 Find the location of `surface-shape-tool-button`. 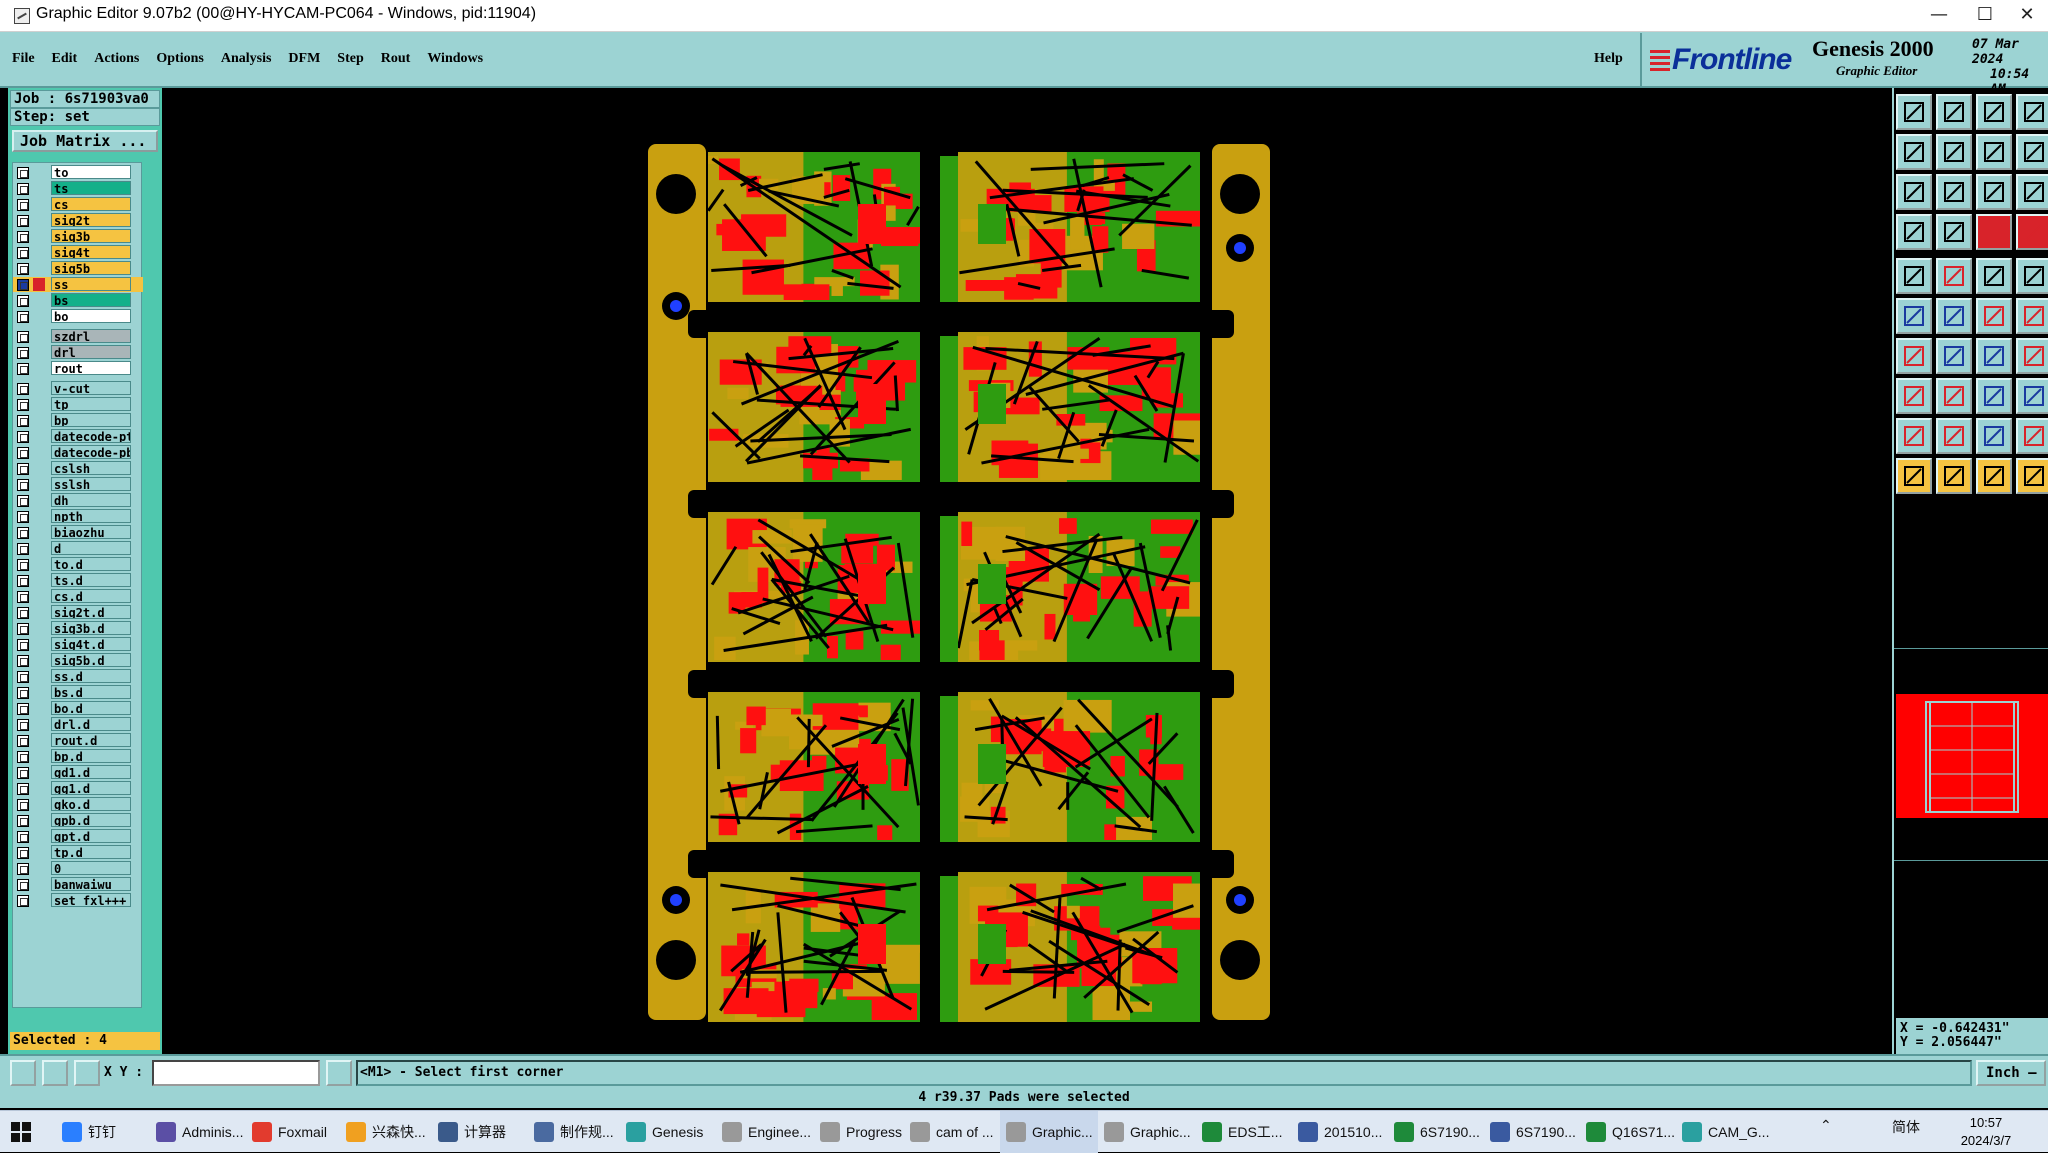

surface-shape-tool-button is located at coordinates (2032, 396).